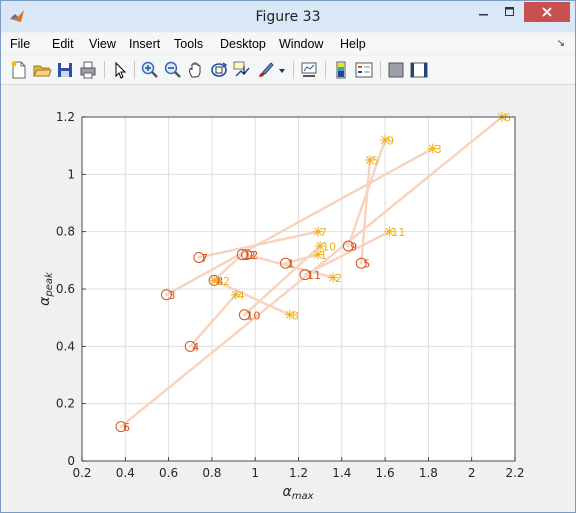  Describe the element at coordinates (341, 473) in the screenshot. I see `x-tick-label: 1.4` at that location.